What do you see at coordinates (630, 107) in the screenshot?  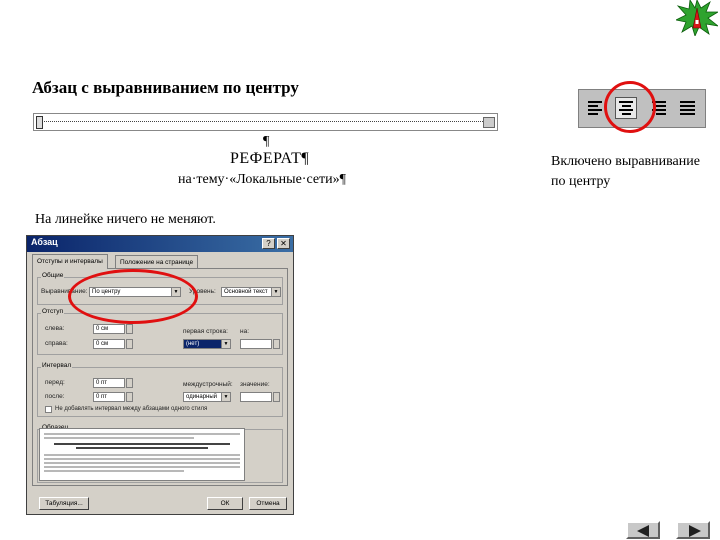 I see `highlight-circle-toolbar` at bounding box center [630, 107].